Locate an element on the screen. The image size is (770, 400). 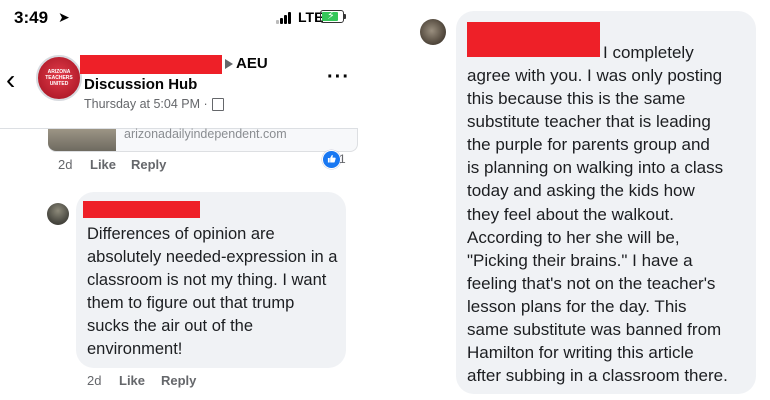
audience-group-icon is located at coordinates (218, 104).